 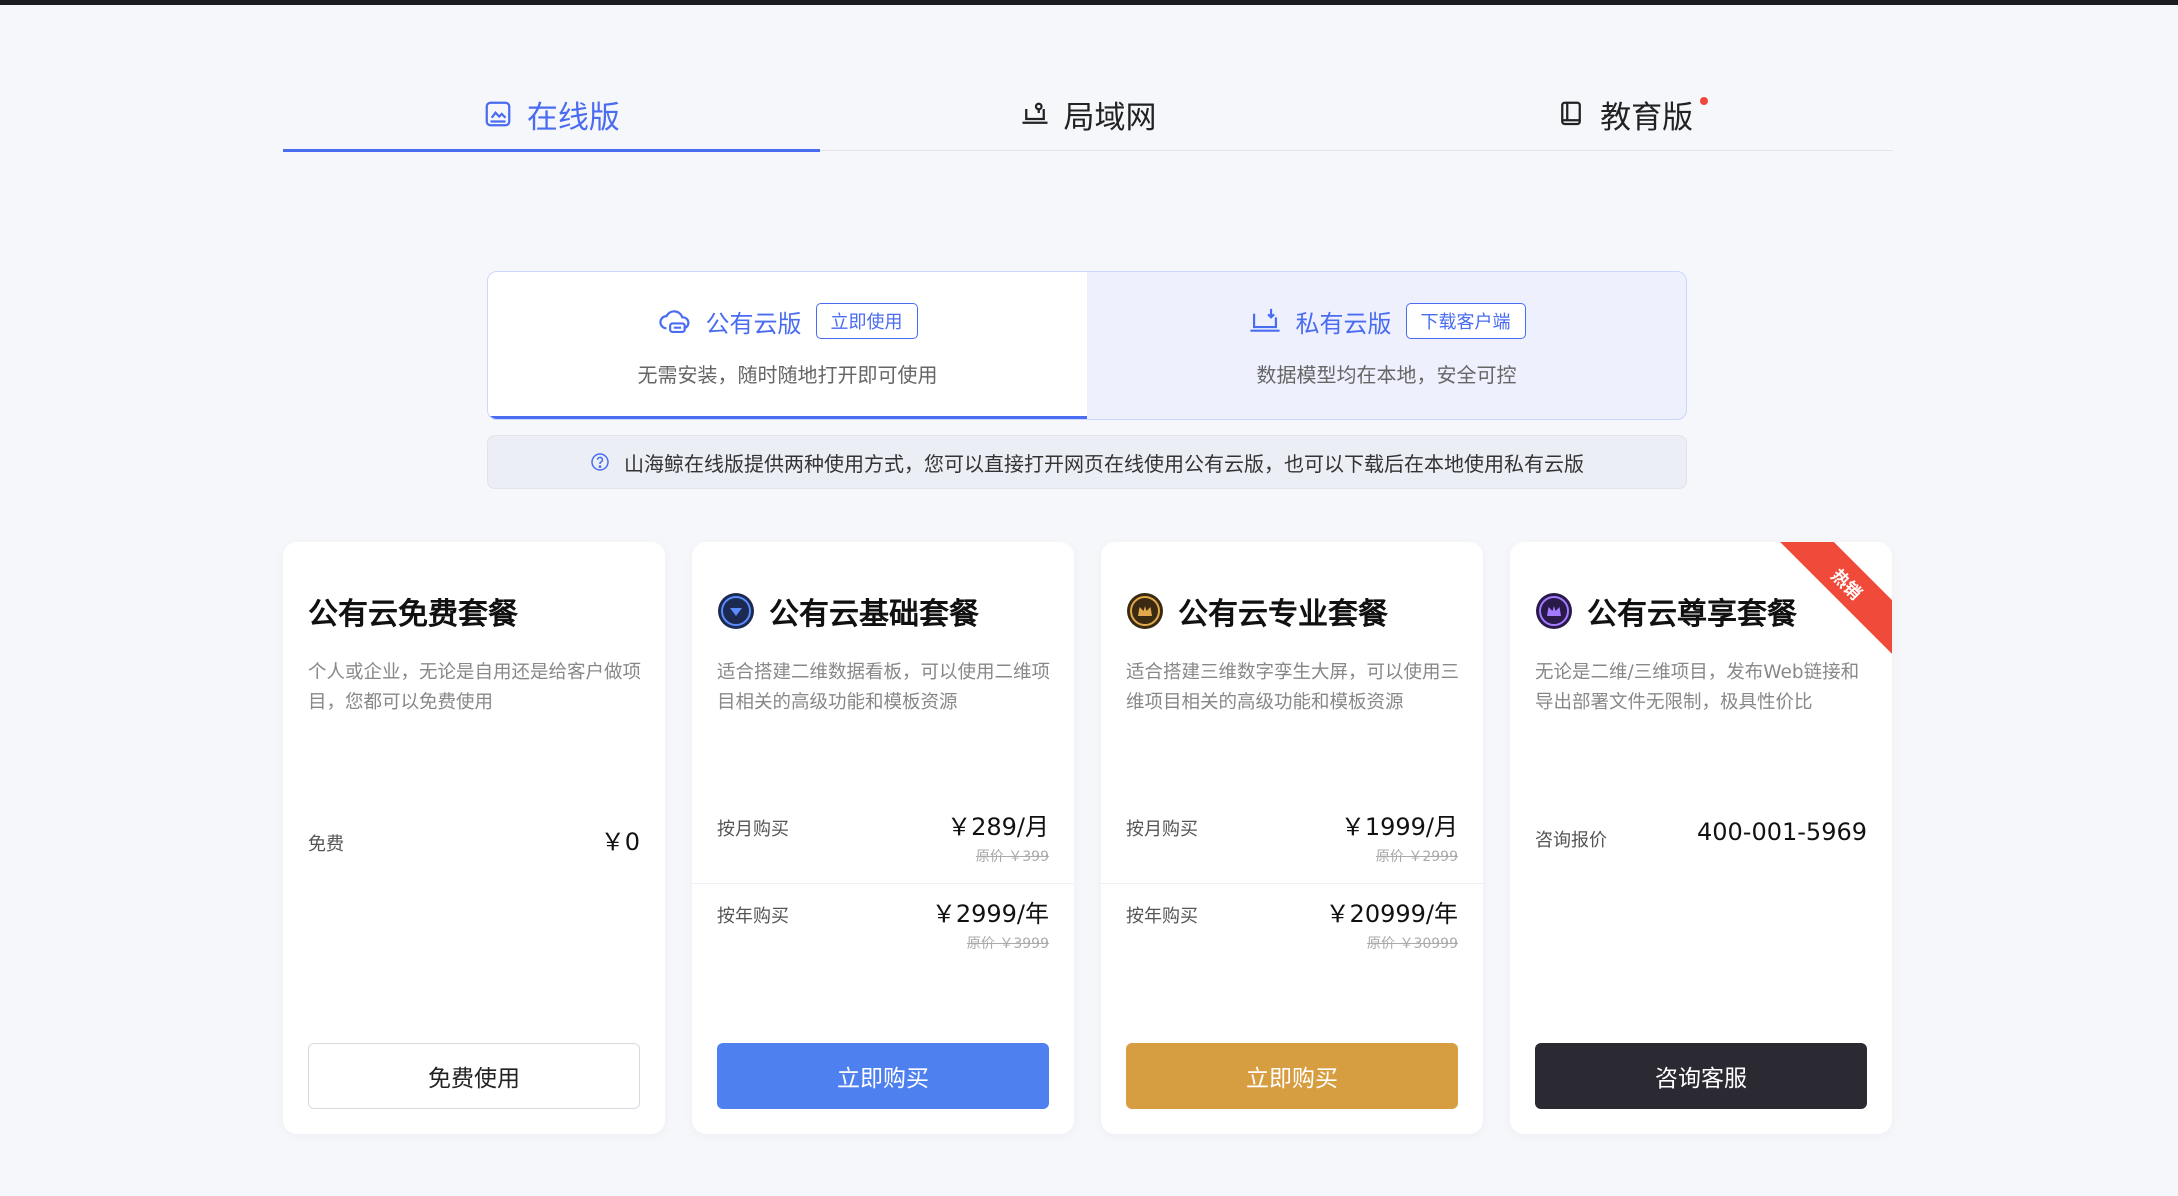 What do you see at coordinates (1647, 117) in the screenshot?
I see `tab-education-label: 教育版` at bounding box center [1647, 117].